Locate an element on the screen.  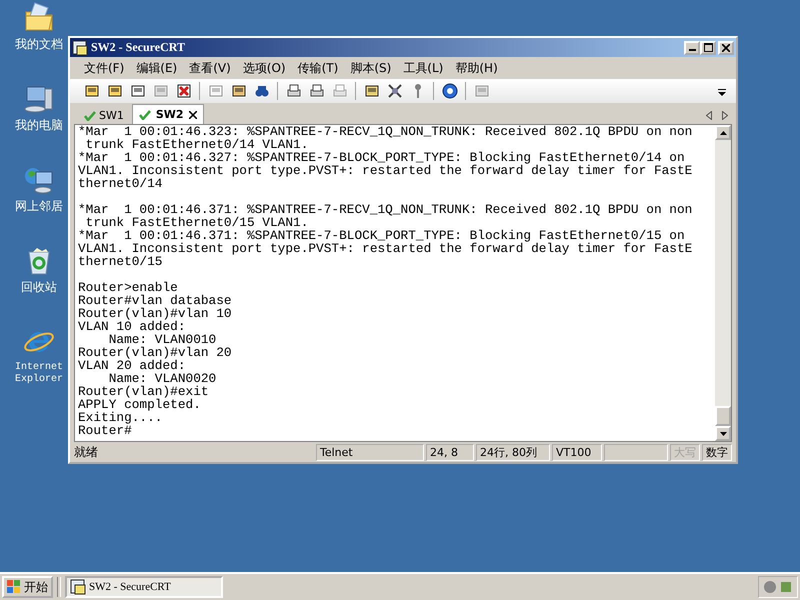
terminal-line: thernet0/14 is located at coordinates (121, 183).